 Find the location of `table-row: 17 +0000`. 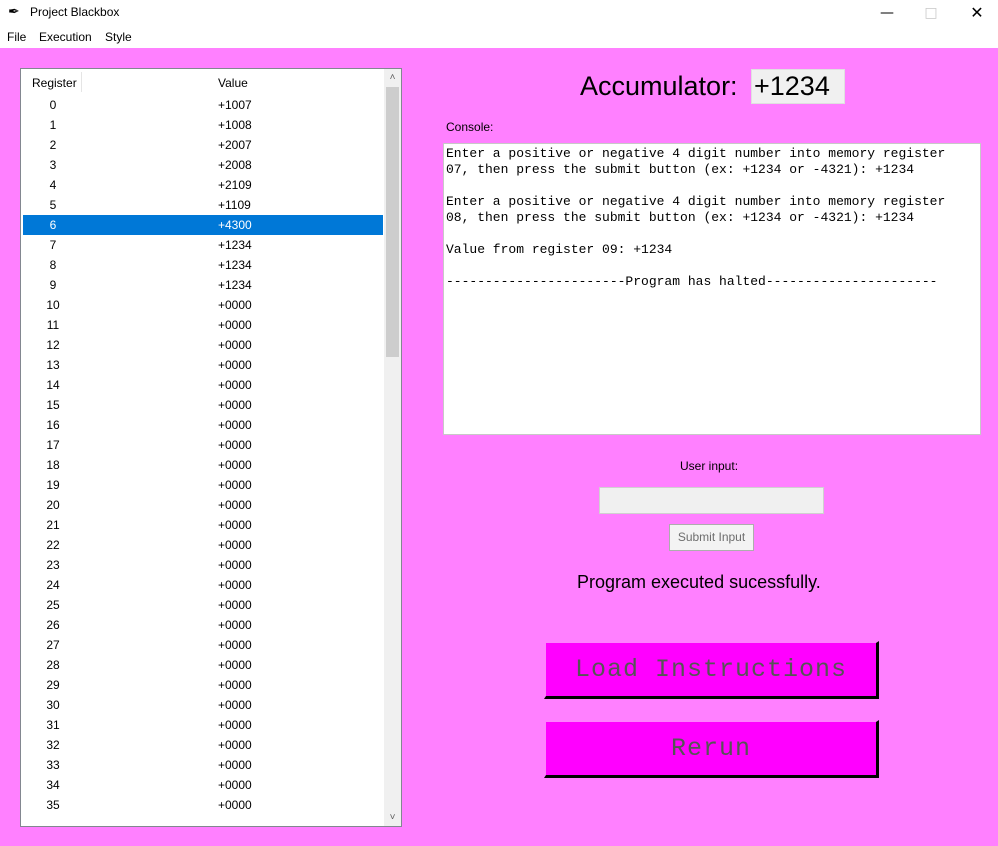

table-row: 17 +0000 is located at coordinates (203, 445).